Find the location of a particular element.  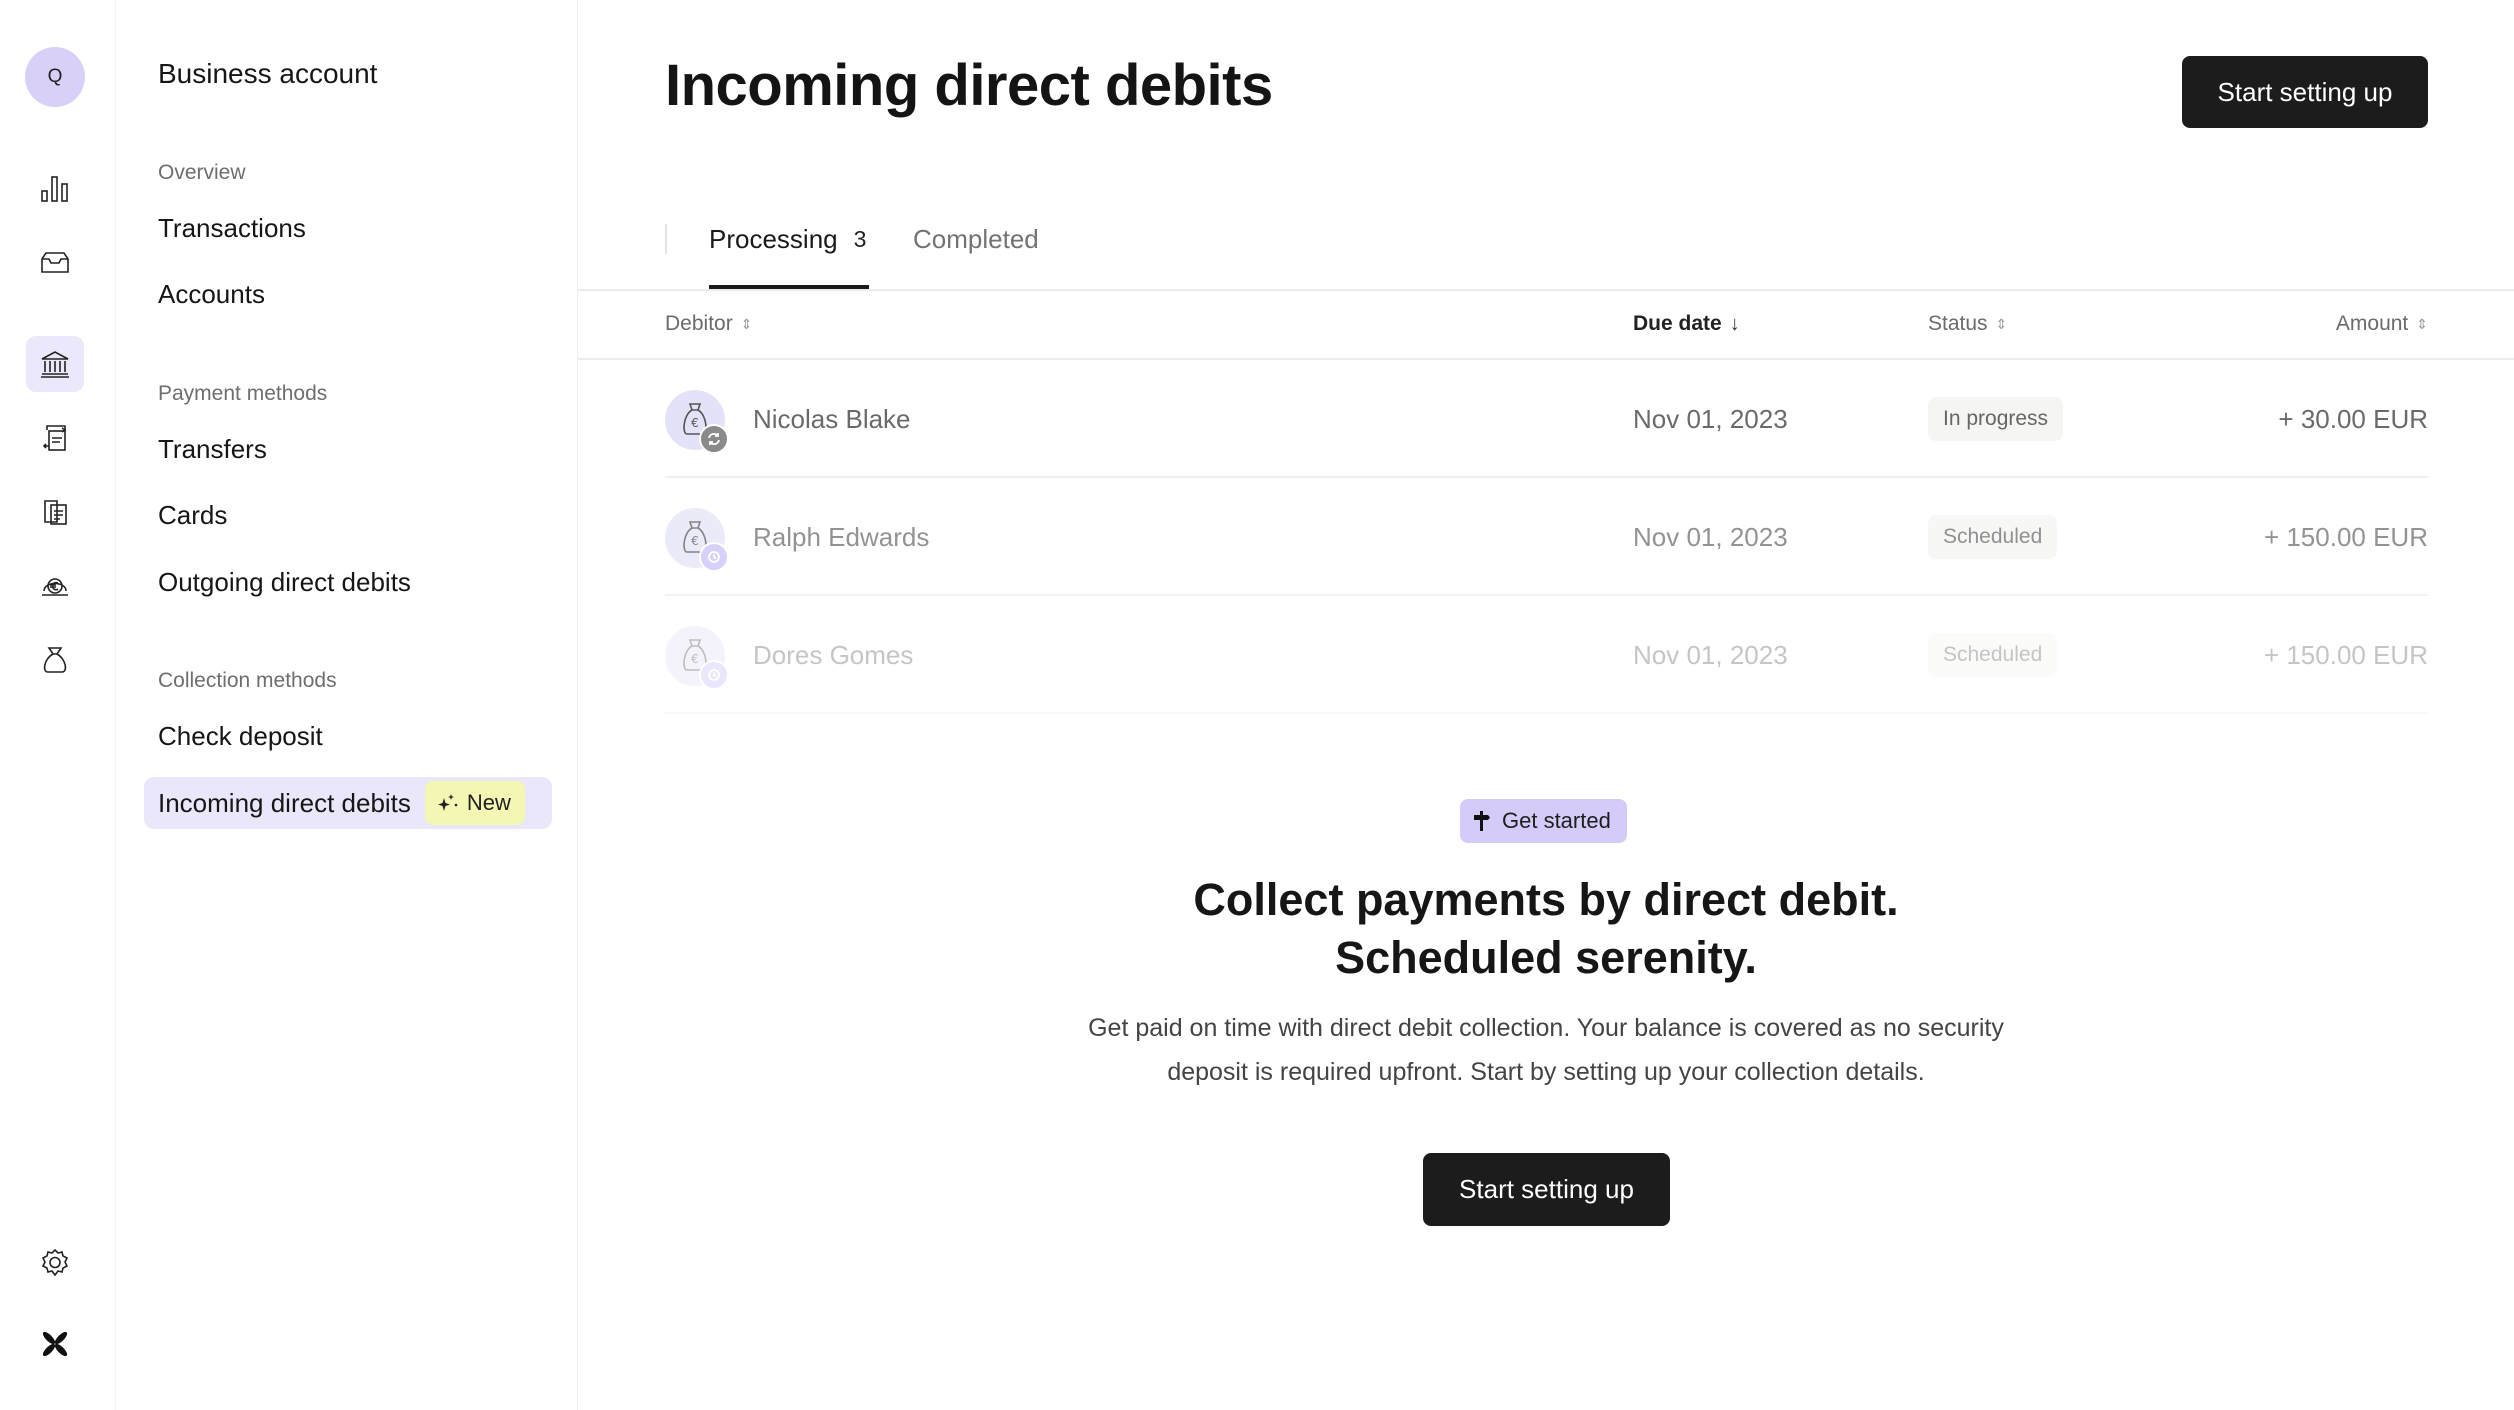

gear-icon is located at coordinates (55, 1262).